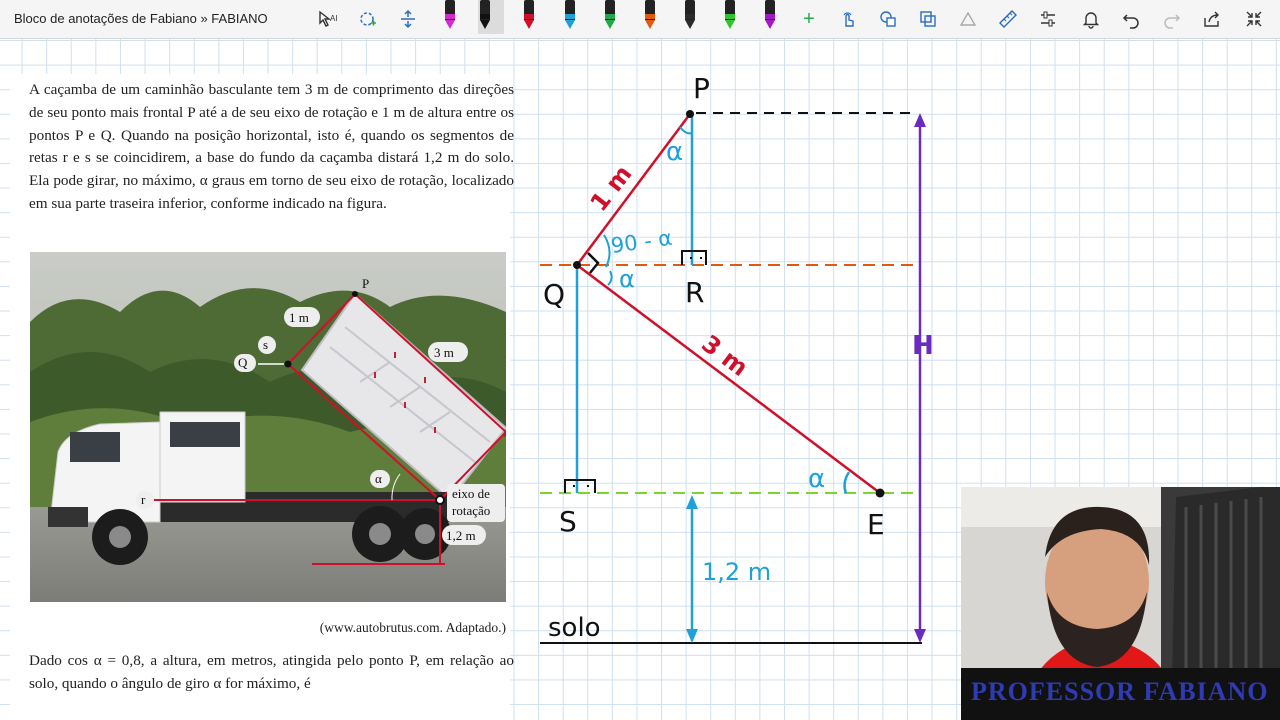  What do you see at coordinates (1120, 691) in the screenshot?
I see `presenter-name: PROFESSOR FABIANO` at bounding box center [1120, 691].